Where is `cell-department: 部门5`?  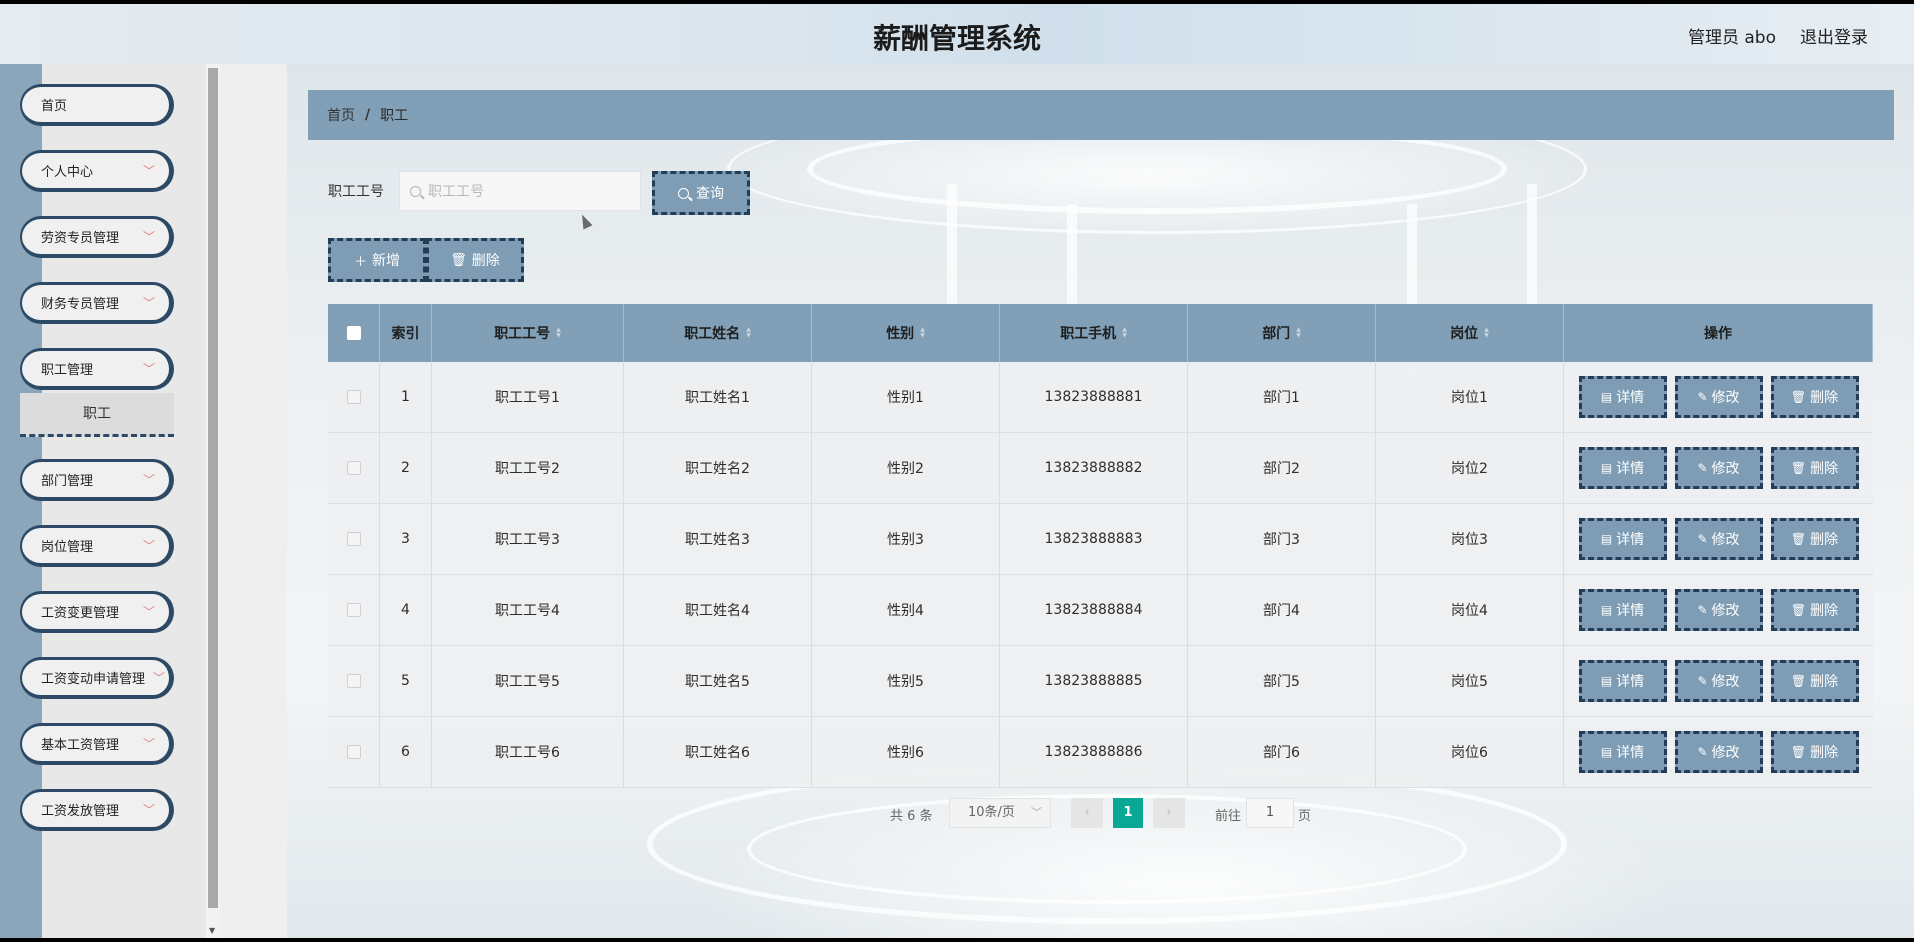
cell-department: 部门5 is located at coordinates (1282, 681).